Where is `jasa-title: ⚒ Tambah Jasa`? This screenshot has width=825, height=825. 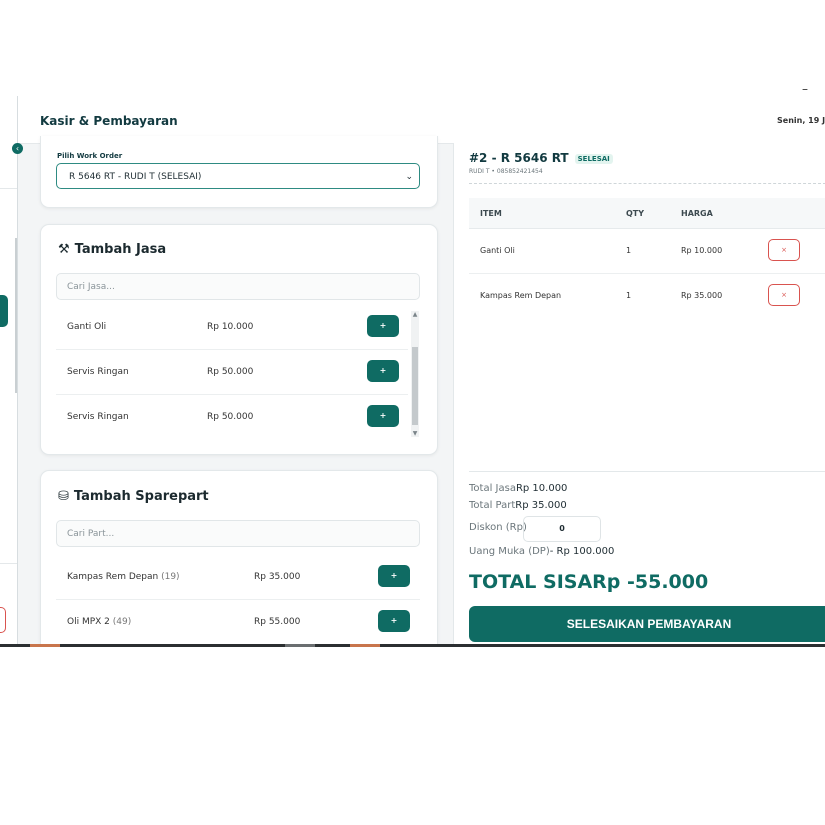 jasa-title: ⚒ Tambah Jasa is located at coordinates (112, 249).